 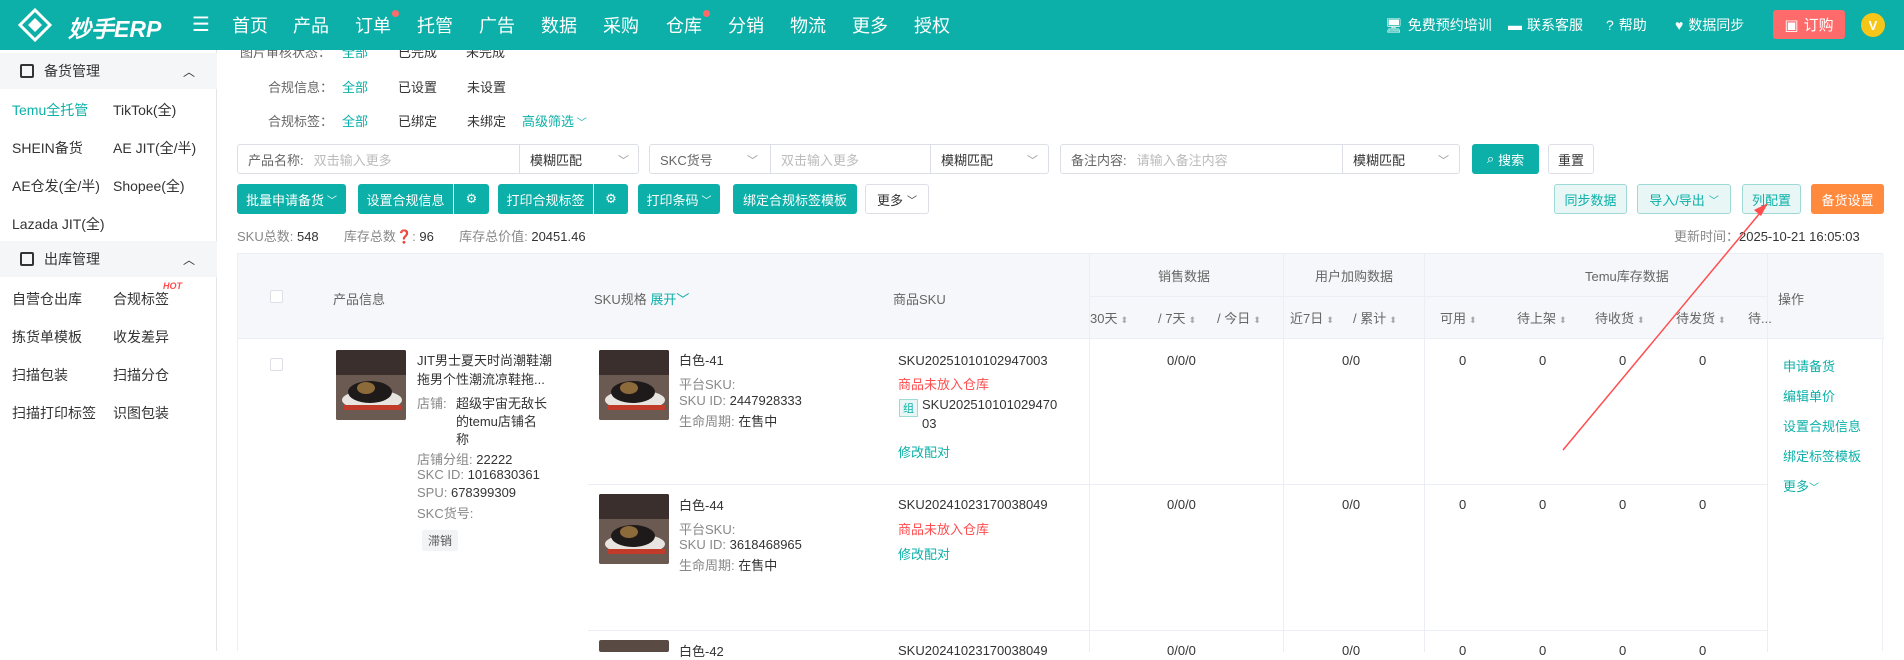 I want to click on bind-template-button: 绑定合规标签模板, so click(x=795, y=199).